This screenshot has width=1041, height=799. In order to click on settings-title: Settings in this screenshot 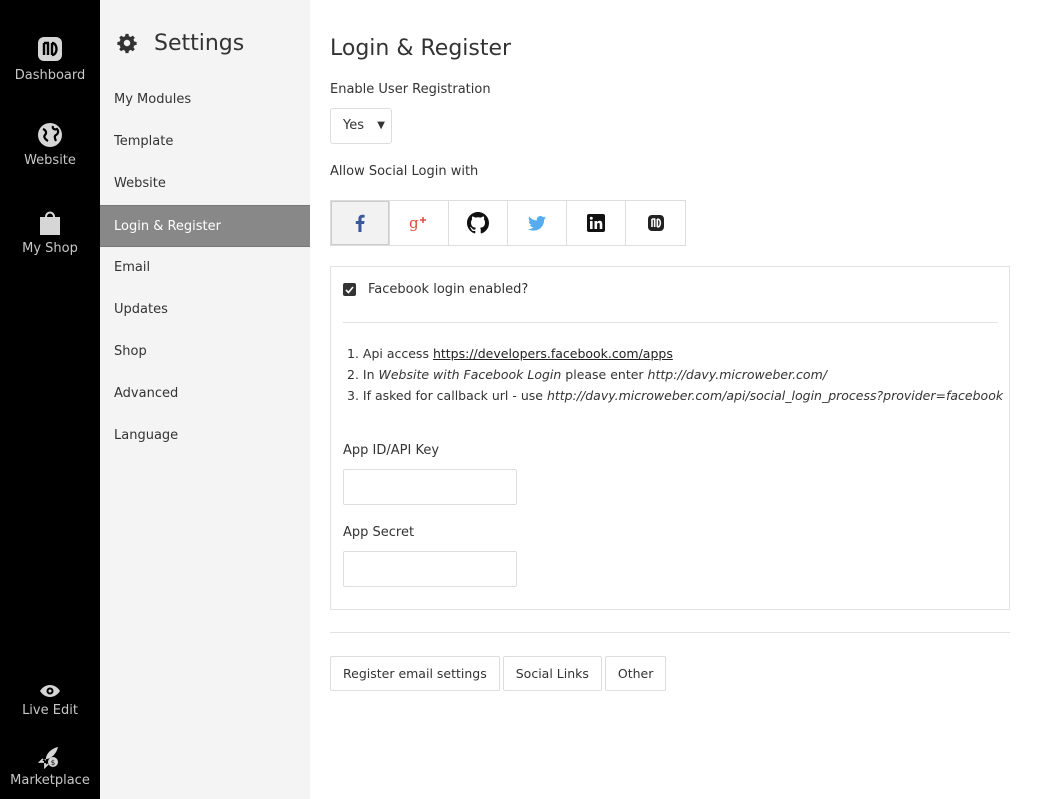, I will do `click(199, 43)`.